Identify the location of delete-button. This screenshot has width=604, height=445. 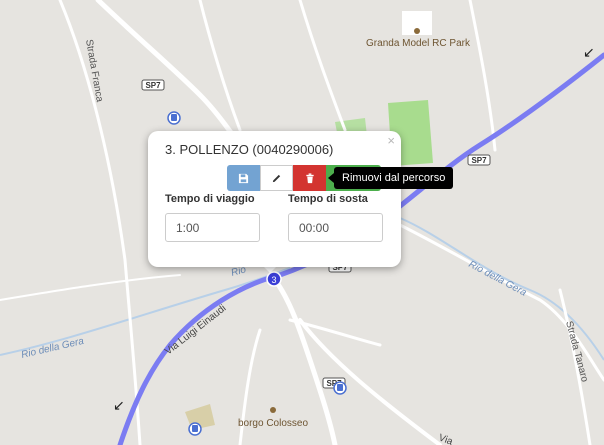
(309, 178).